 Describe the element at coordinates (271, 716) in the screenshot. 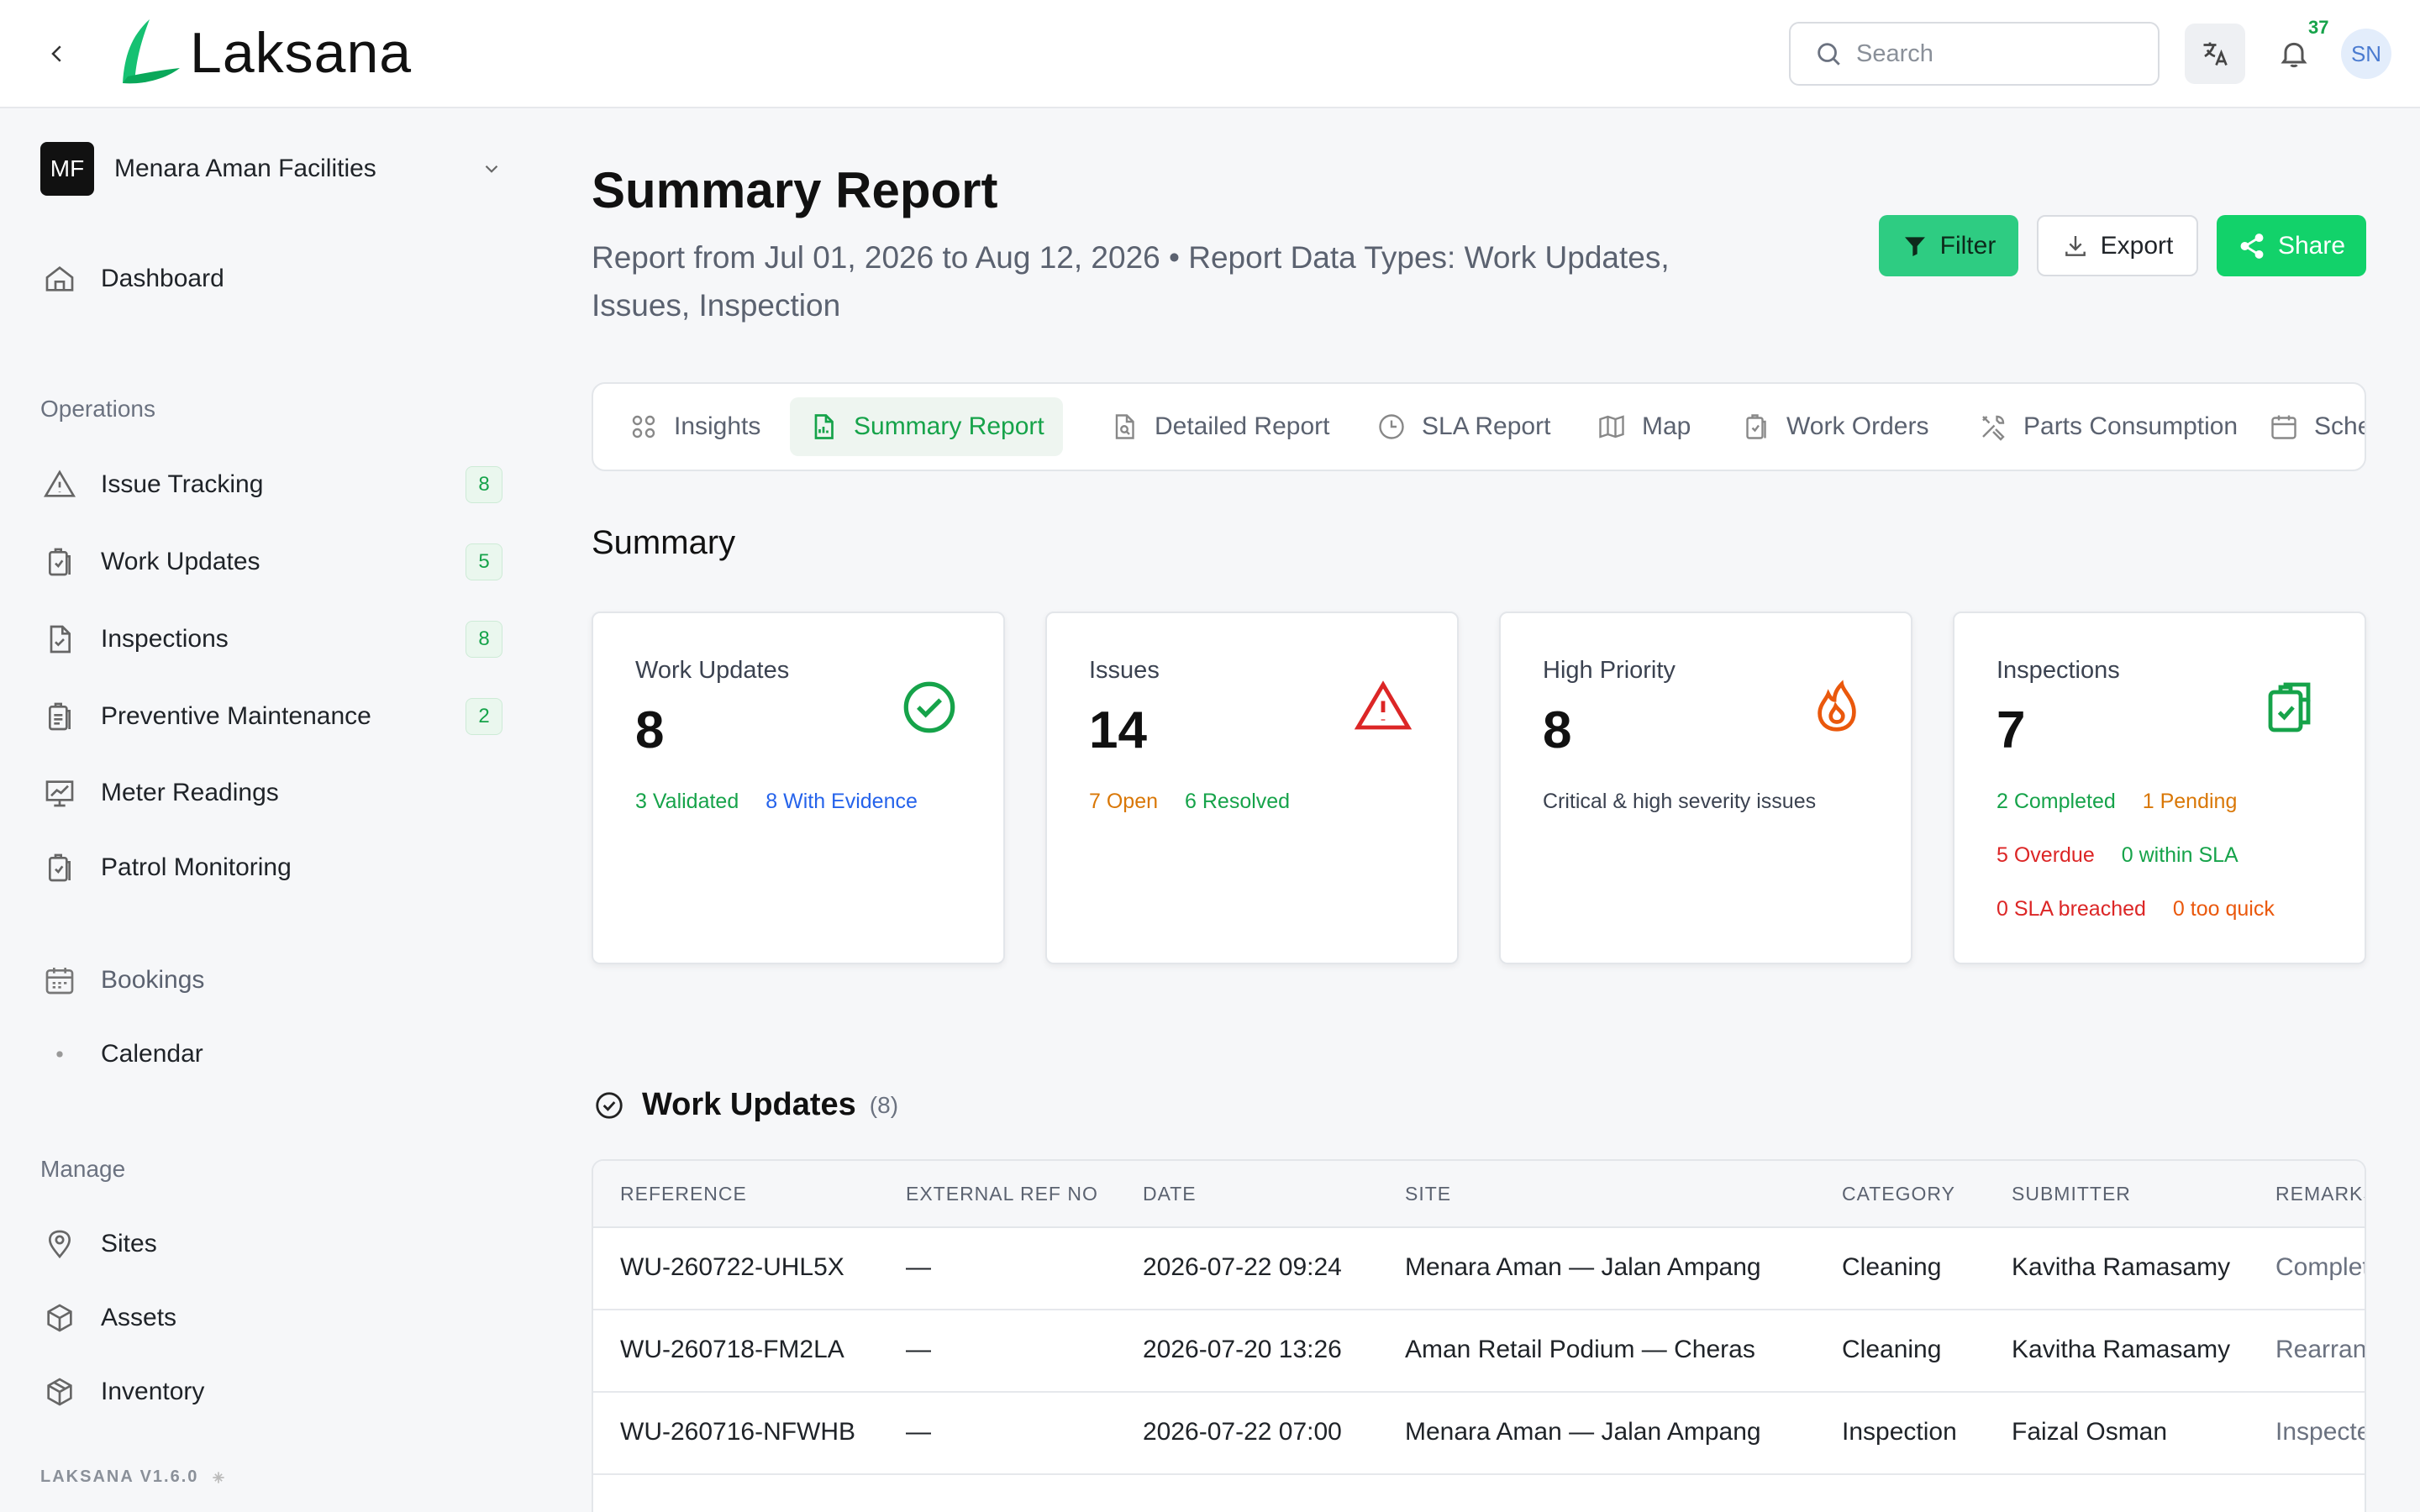

I see `sidebar-item-preventive-maintenance: Preventive Maintenance 2` at that location.